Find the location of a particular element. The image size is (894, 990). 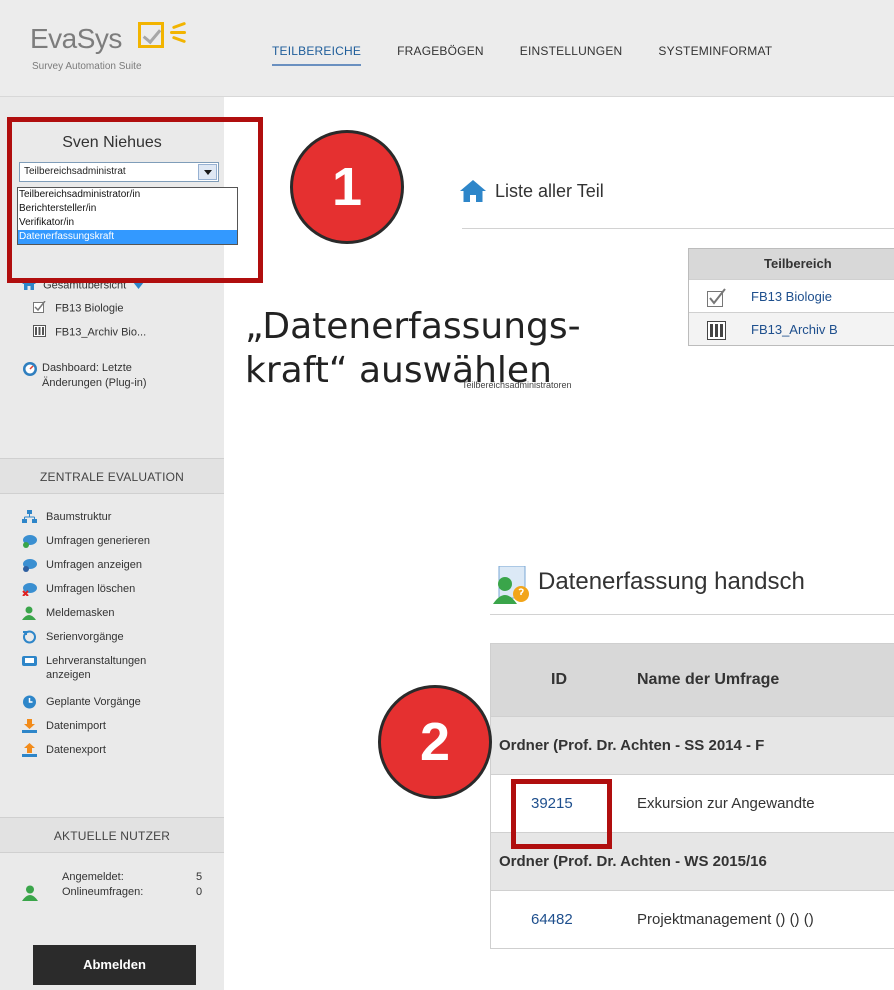

logo-name: EvaSys is located at coordinates (76, 38).